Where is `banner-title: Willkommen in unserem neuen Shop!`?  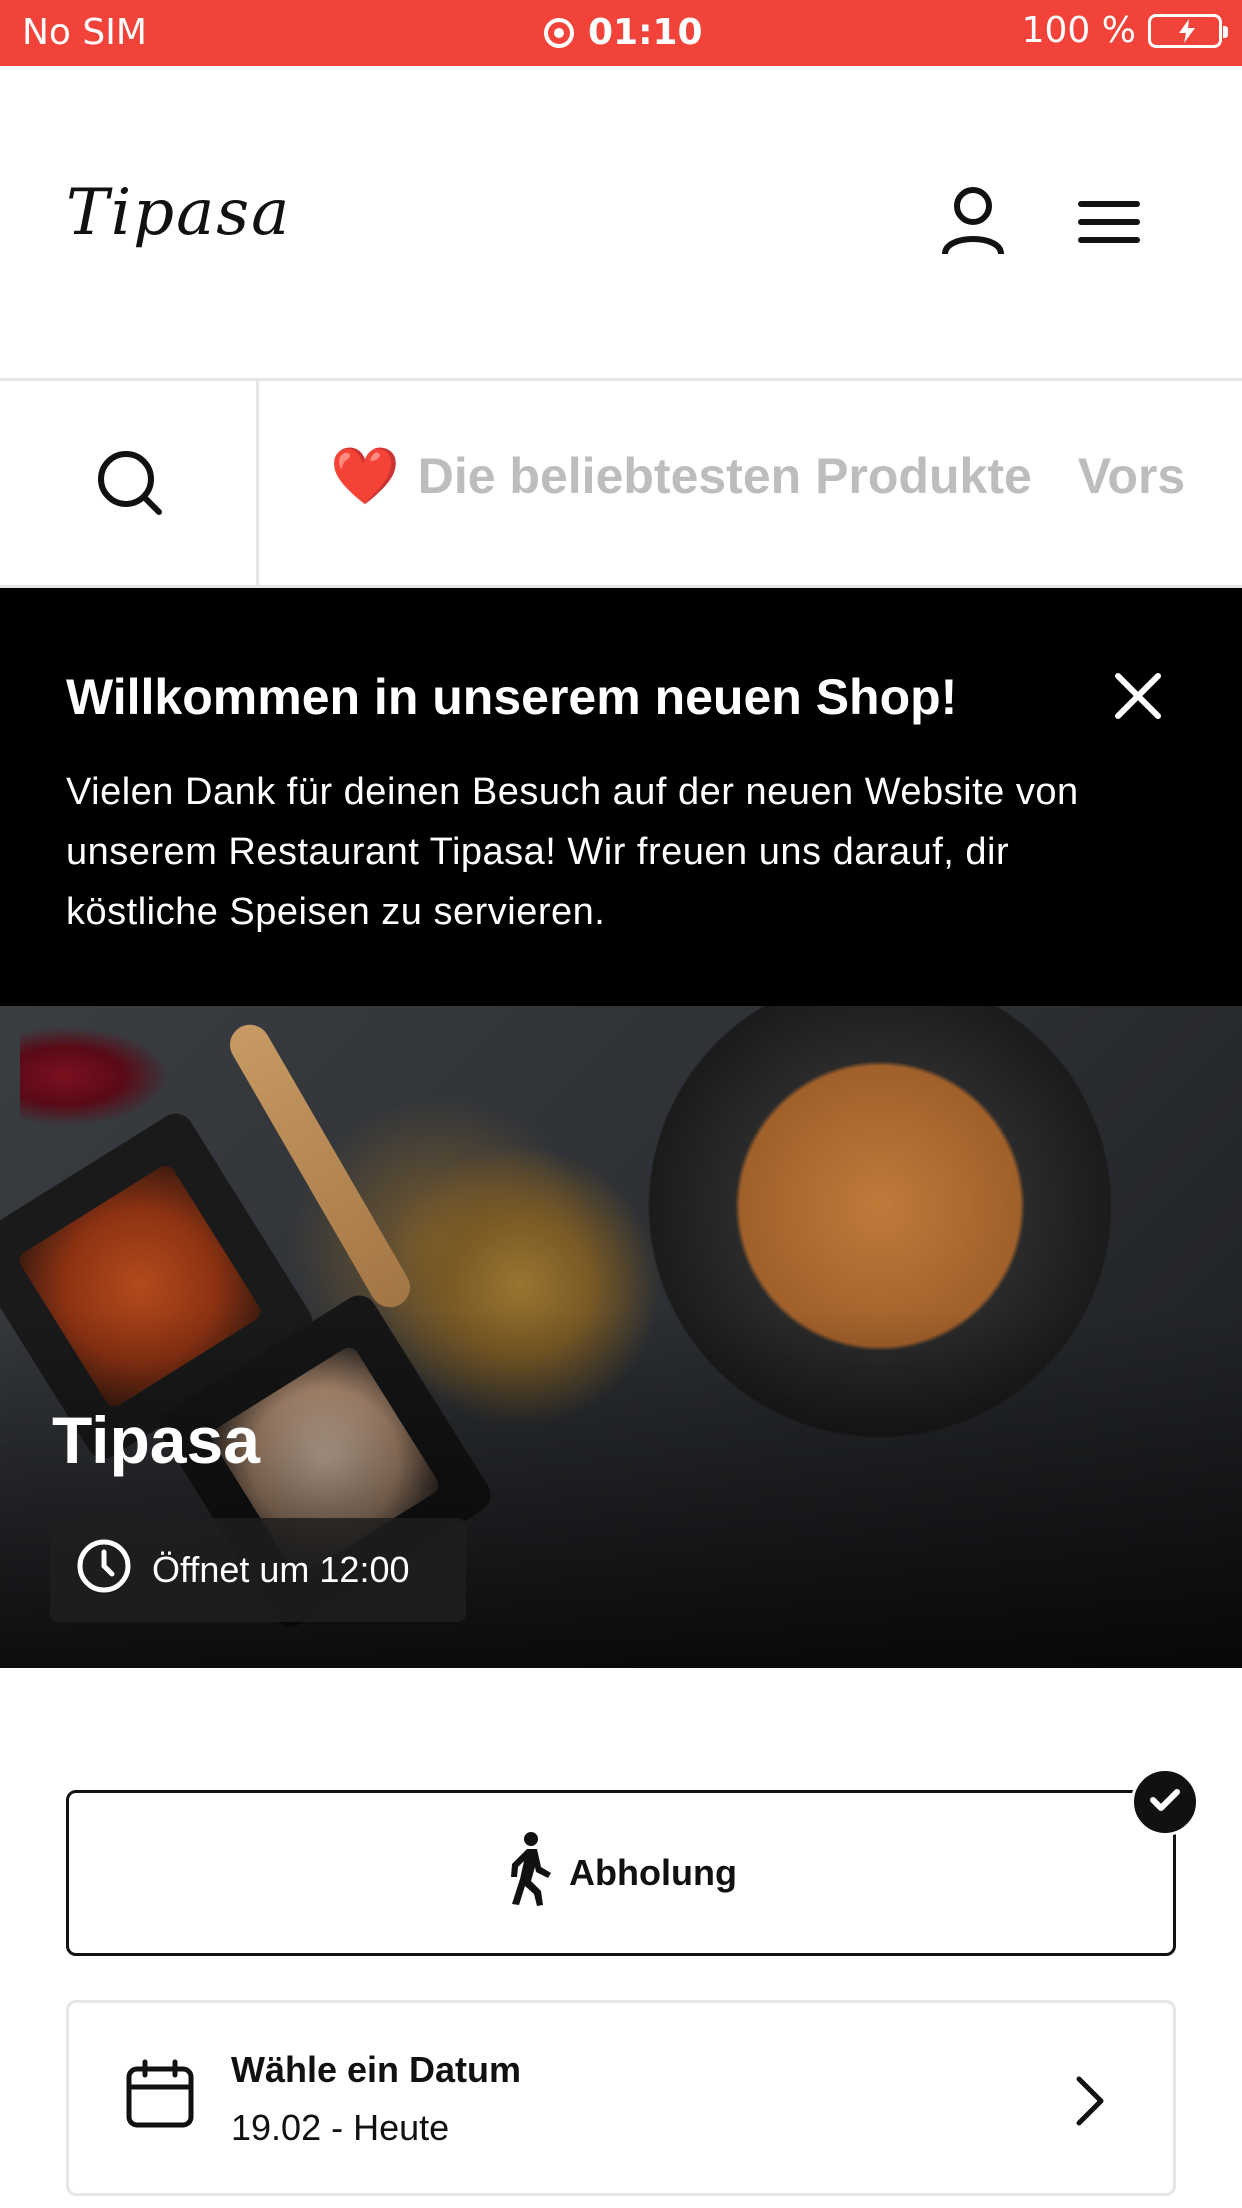 banner-title: Willkommen in unserem neuen Shop! is located at coordinates (512, 697).